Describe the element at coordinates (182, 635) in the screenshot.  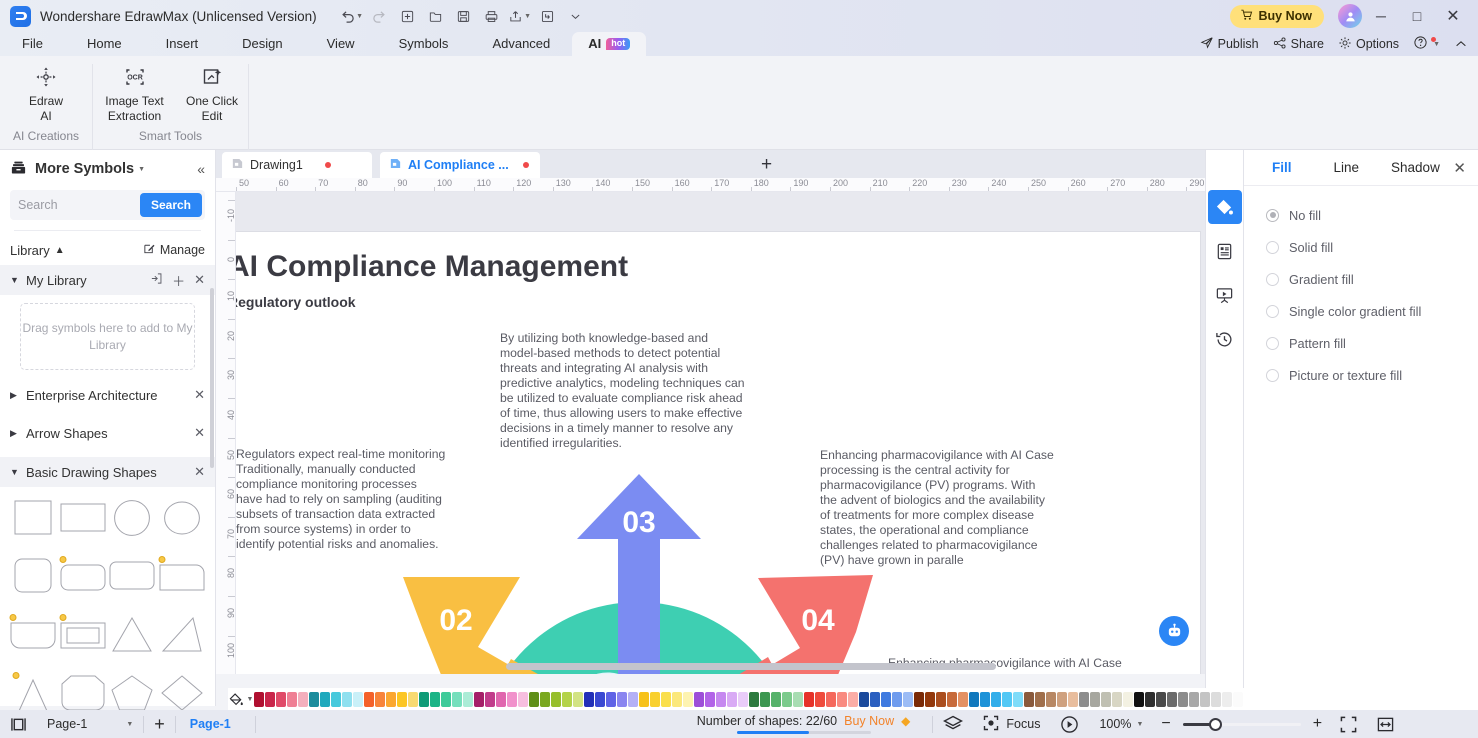
I see `shape-right-triangle` at that location.